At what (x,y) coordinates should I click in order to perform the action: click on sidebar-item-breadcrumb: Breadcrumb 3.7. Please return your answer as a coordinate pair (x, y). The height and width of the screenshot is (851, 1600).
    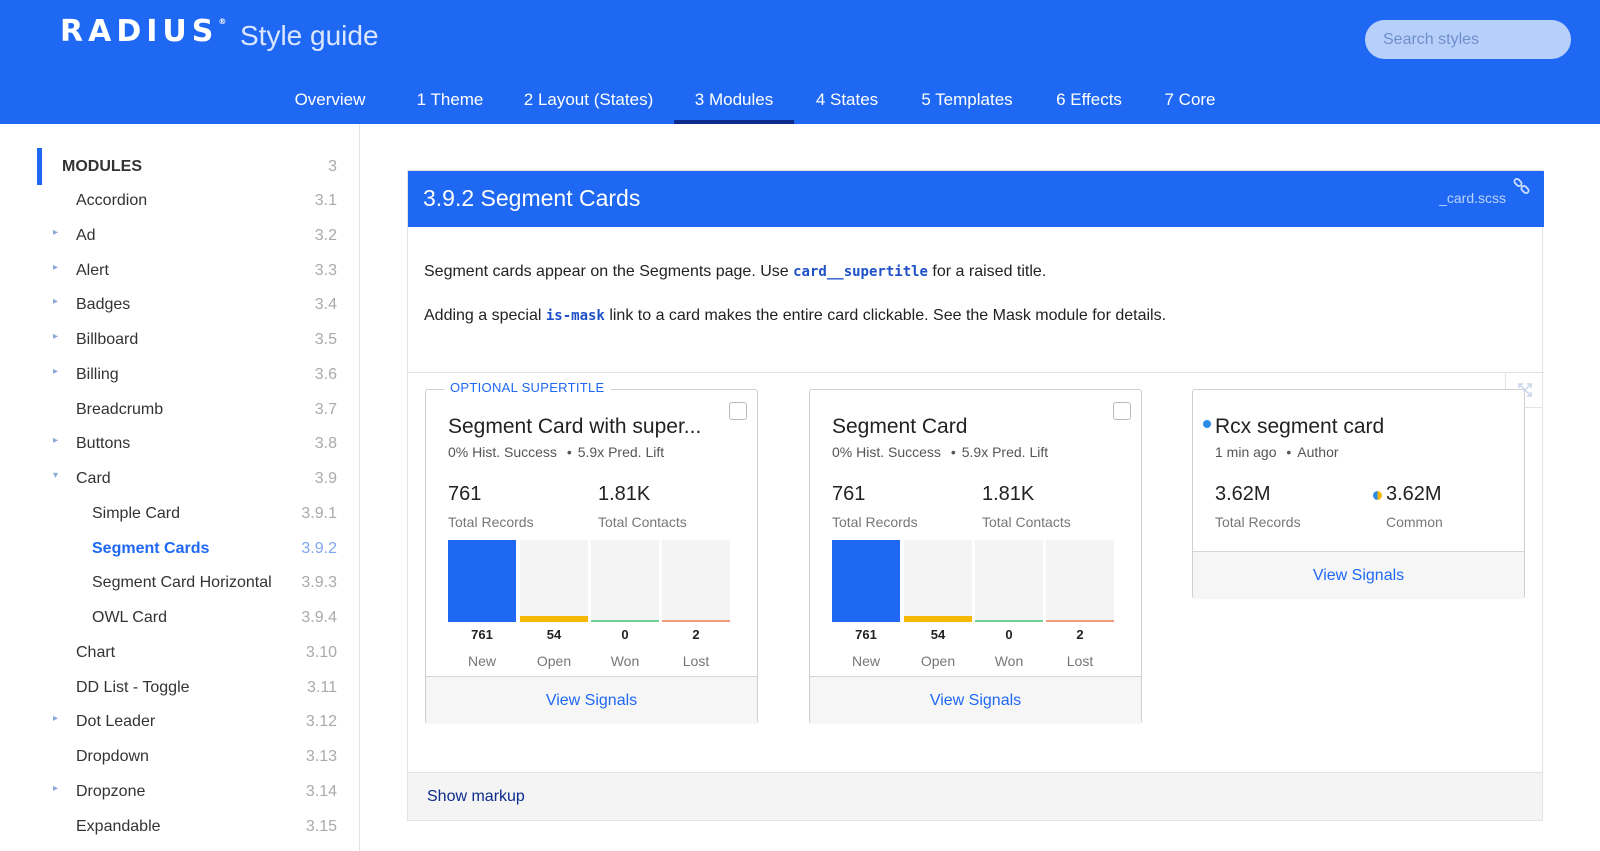
    Looking at the image, I should click on (187, 410).